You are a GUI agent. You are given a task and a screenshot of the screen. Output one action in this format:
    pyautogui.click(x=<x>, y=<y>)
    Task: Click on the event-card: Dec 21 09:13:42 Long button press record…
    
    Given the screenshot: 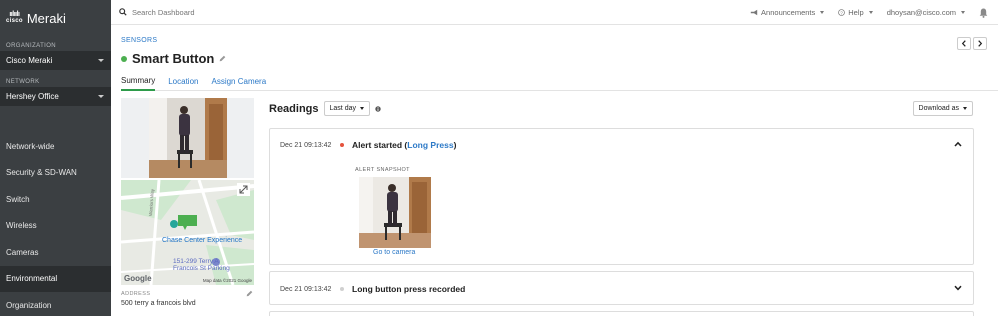 What is the action you would take?
    pyautogui.click(x=621, y=288)
    